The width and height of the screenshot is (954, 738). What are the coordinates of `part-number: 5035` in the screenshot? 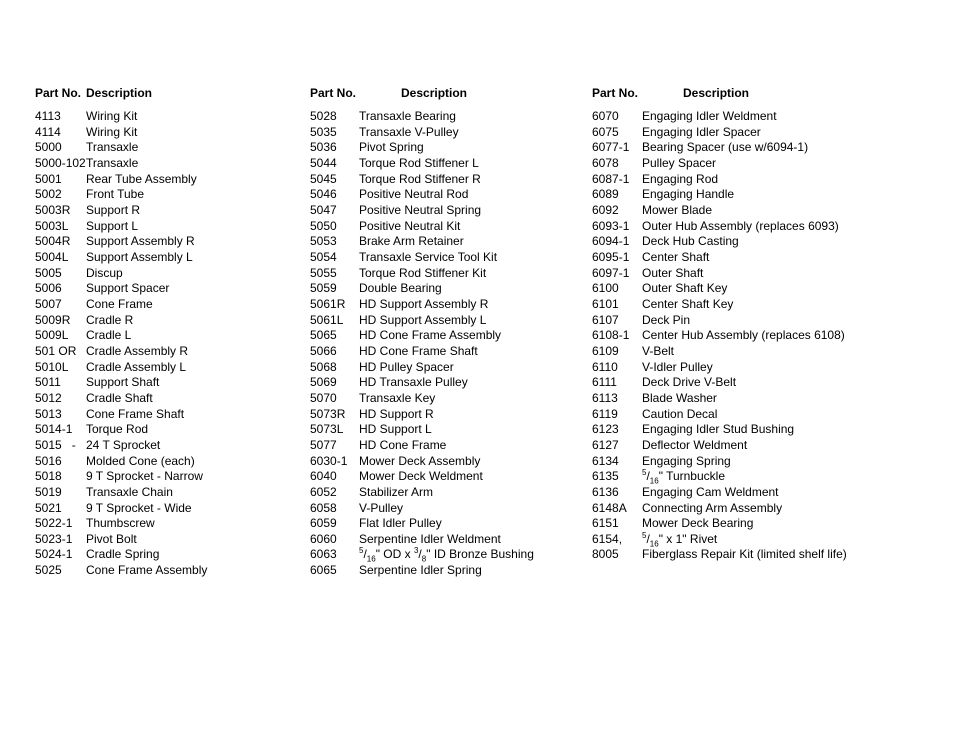 It's located at (323, 131).